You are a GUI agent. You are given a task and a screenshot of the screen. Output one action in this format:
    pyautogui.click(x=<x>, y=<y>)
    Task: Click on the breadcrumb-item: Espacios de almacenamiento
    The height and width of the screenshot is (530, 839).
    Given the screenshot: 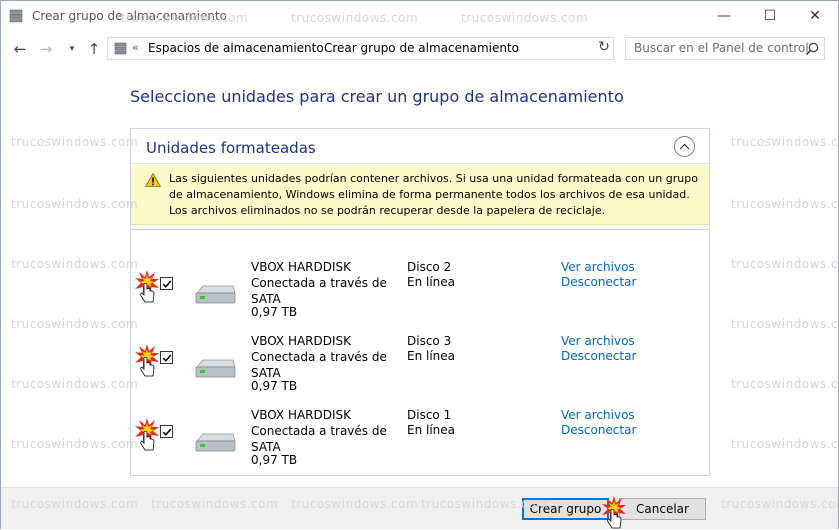 What is the action you would take?
    pyautogui.click(x=236, y=48)
    